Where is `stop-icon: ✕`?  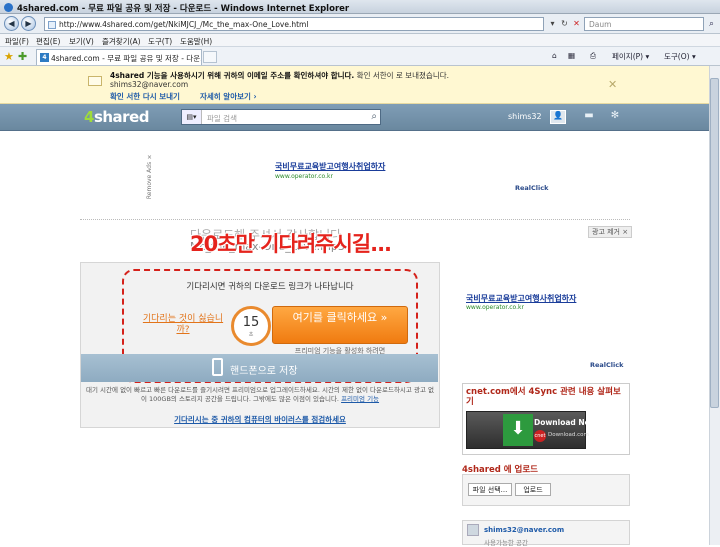
stop-icon: ✕ is located at coordinates (576, 24).